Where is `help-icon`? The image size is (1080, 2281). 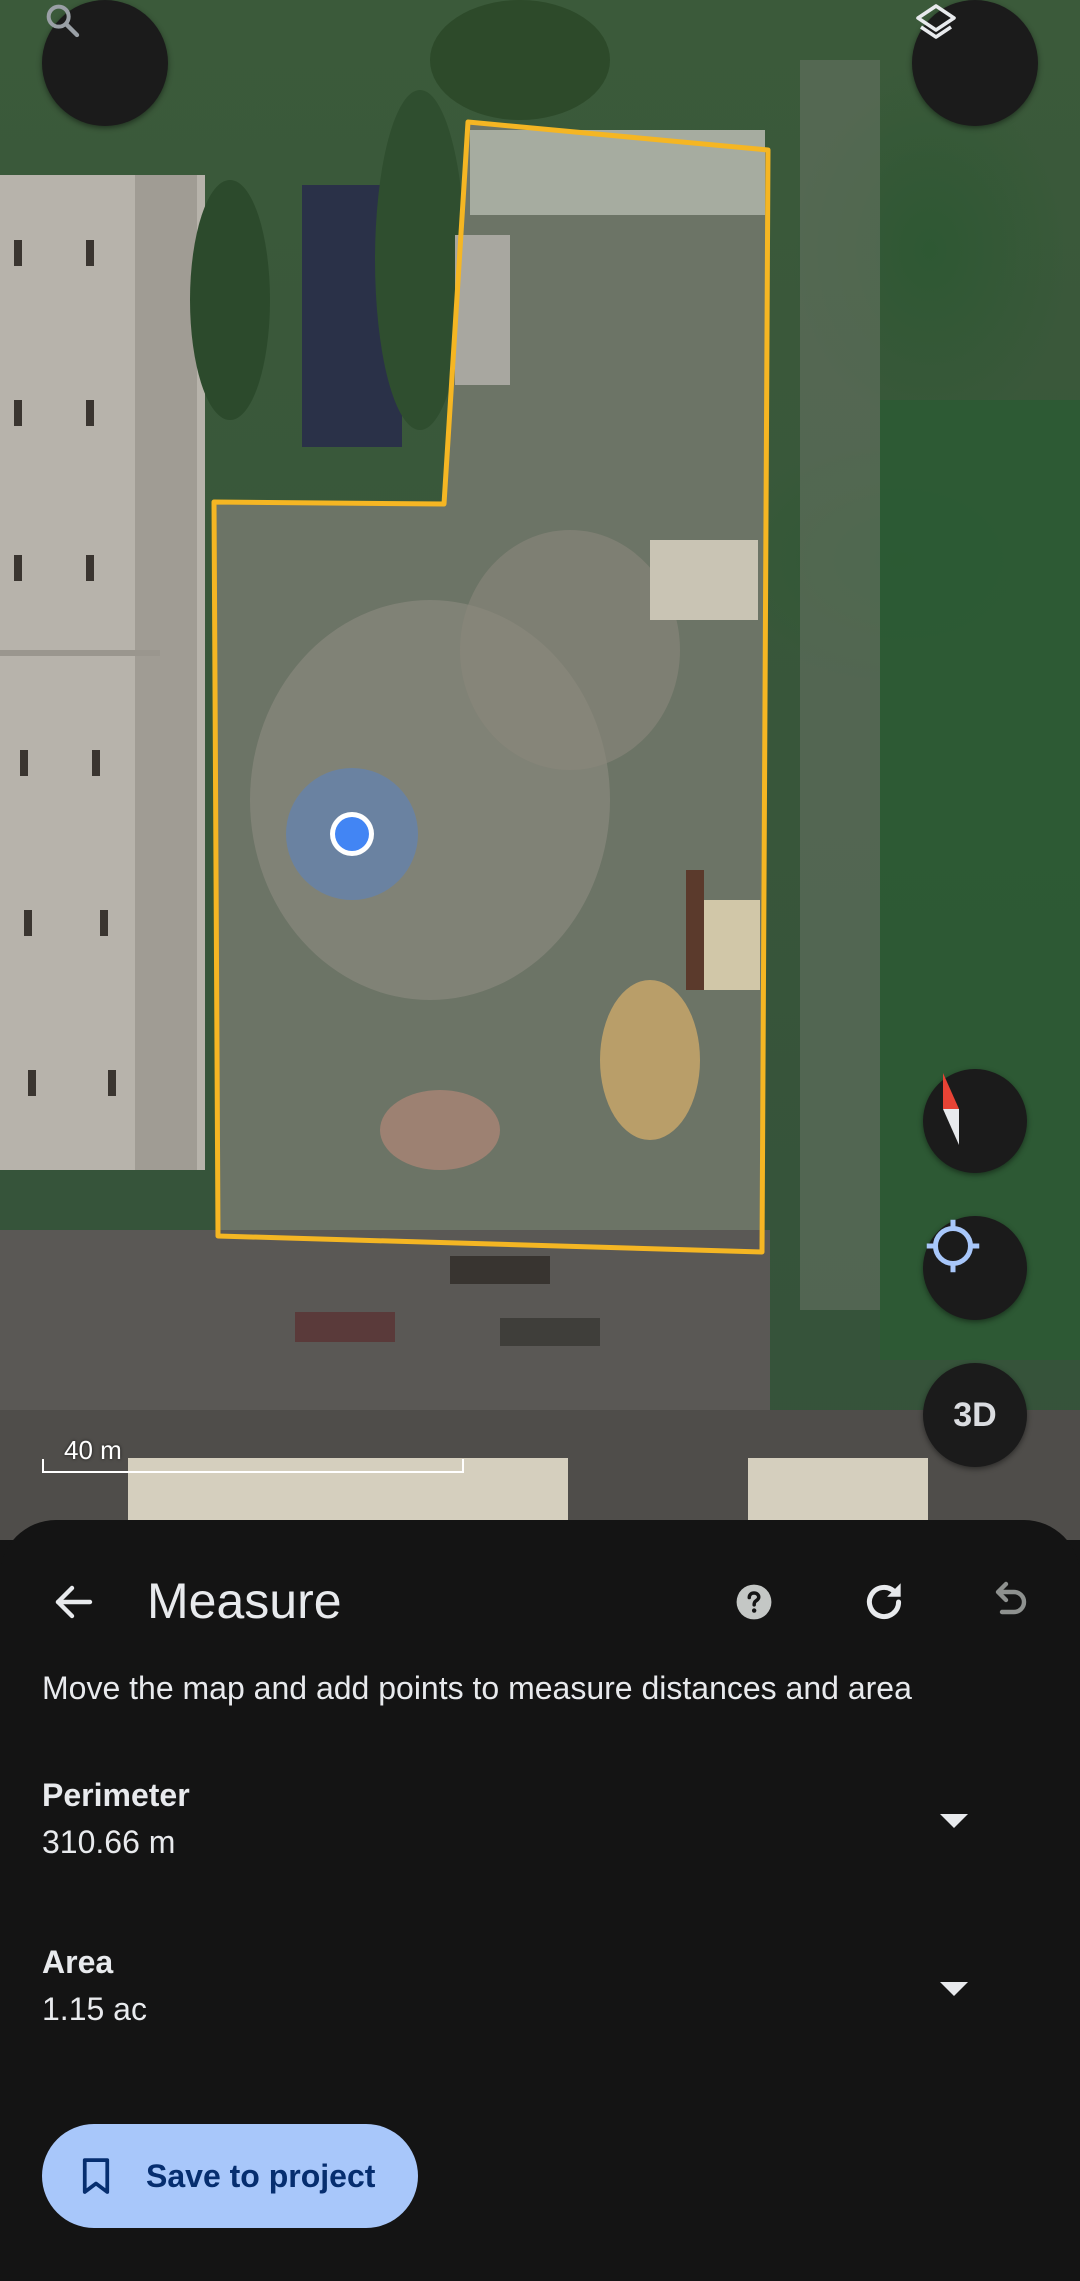
help-icon is located at coordinates (754, 1602).